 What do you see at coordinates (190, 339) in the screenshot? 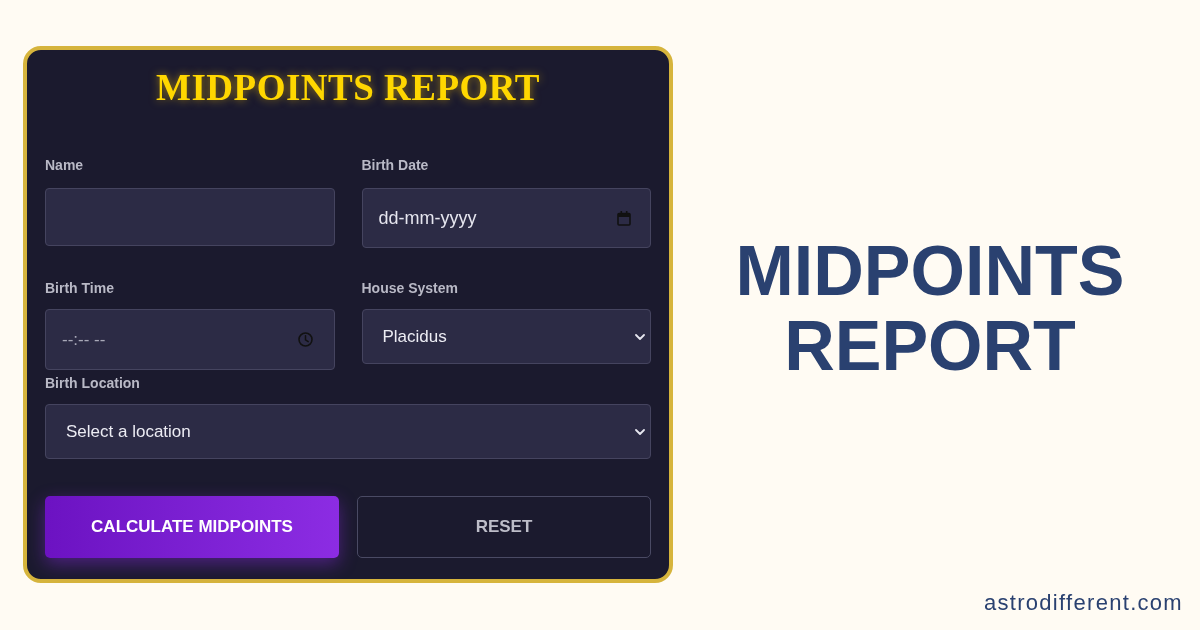
I see `time-field: --:-- --` at bounding box center [190, 339].